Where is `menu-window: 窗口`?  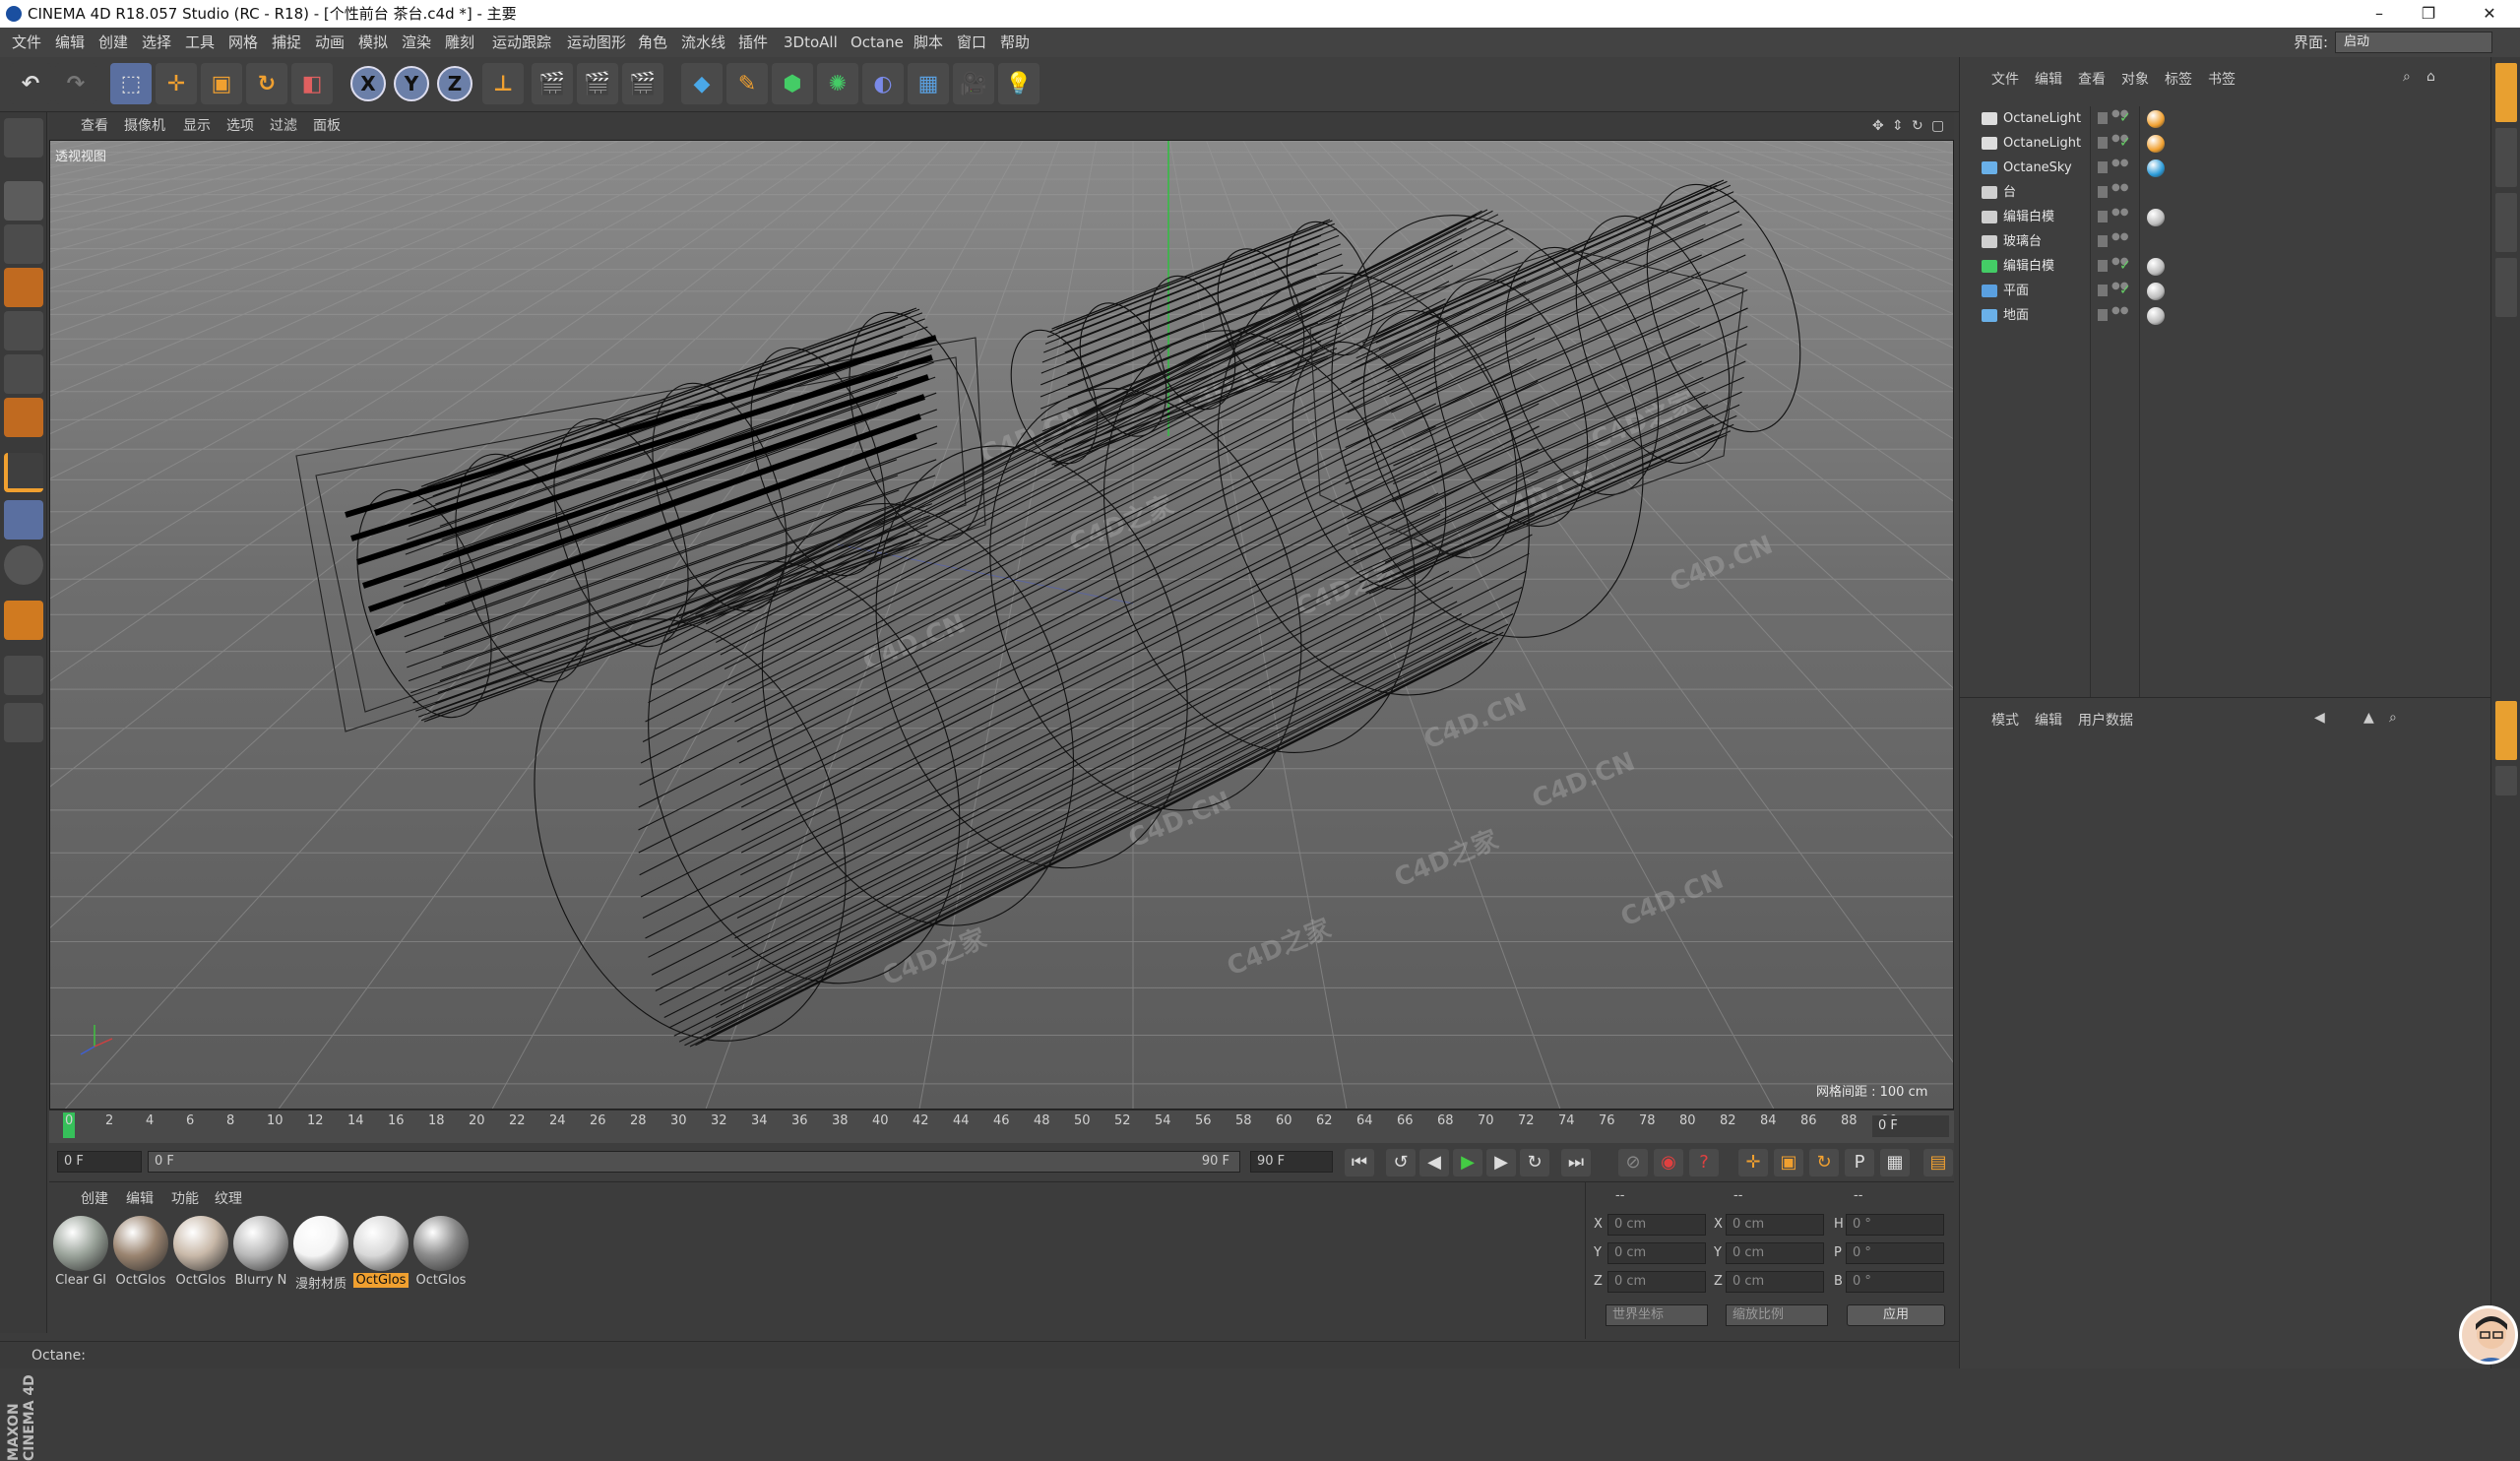 menu-window: 窗口 is located at coordinates (971, 42).